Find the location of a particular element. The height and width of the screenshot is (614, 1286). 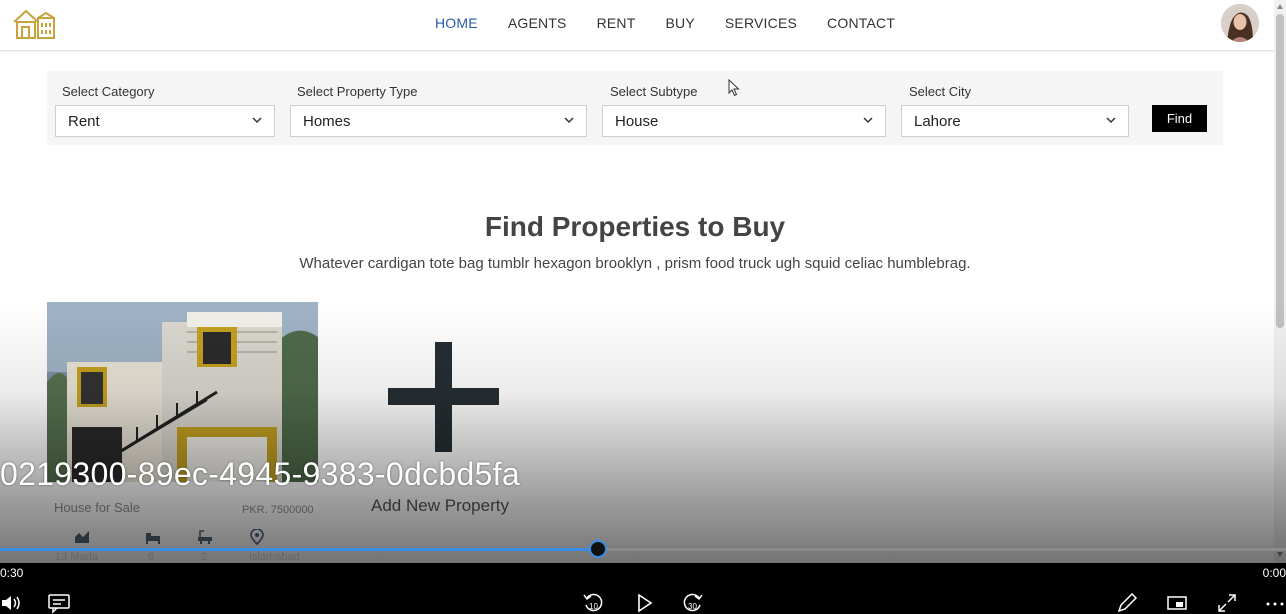

house-logo-icon is located at coordinates (34, 24).